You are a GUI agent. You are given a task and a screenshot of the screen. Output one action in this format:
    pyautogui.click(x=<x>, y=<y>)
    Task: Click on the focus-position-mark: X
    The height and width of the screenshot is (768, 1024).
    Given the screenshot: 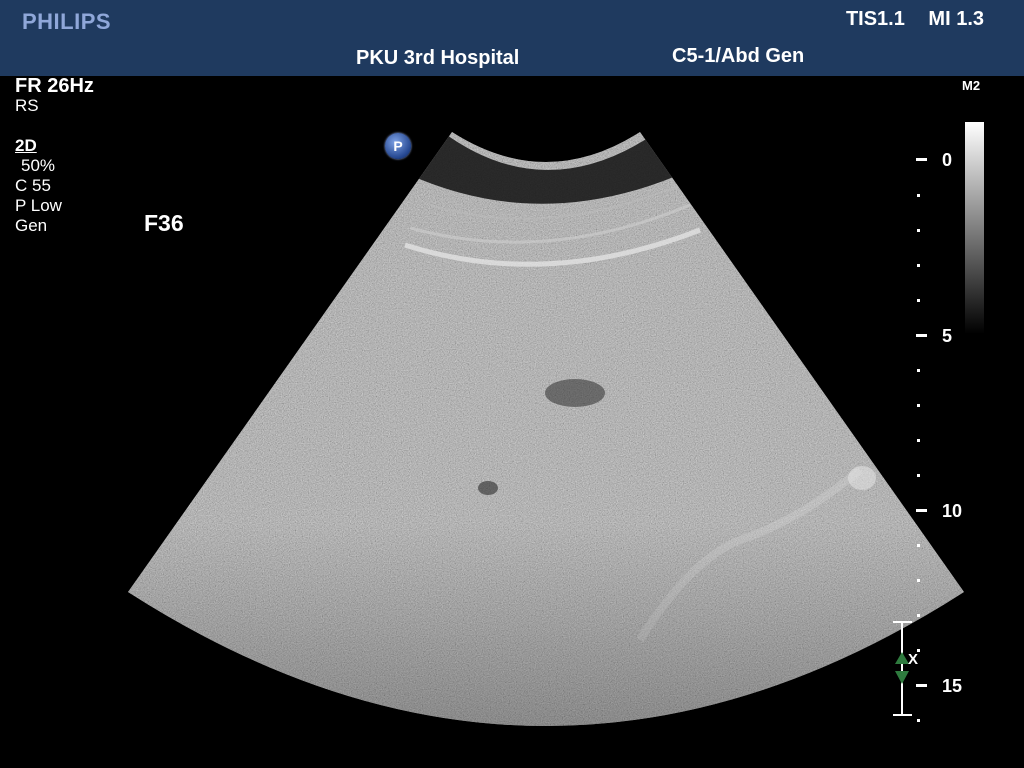 What is the action you would take?
    pyautogui.click(x=913, y=659)
    